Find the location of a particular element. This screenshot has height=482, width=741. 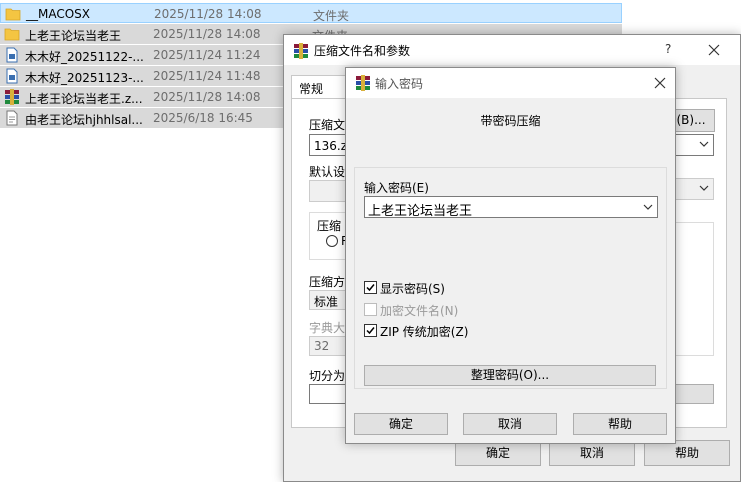

archive-ok-label: 确定 is located at coordinates (497, 453).